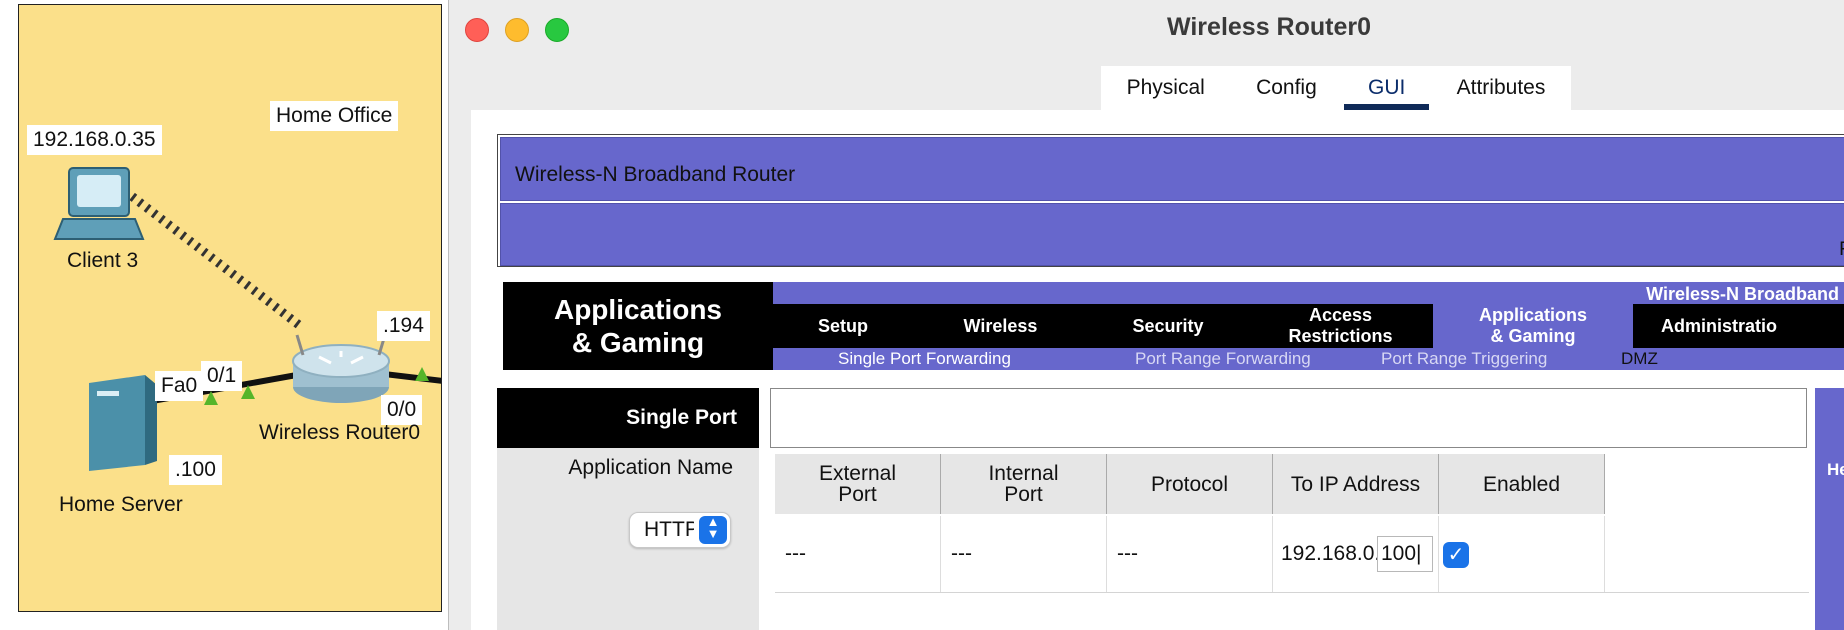  I want to click on client-ip-label: 192.168.0.35, so click(94, 140).